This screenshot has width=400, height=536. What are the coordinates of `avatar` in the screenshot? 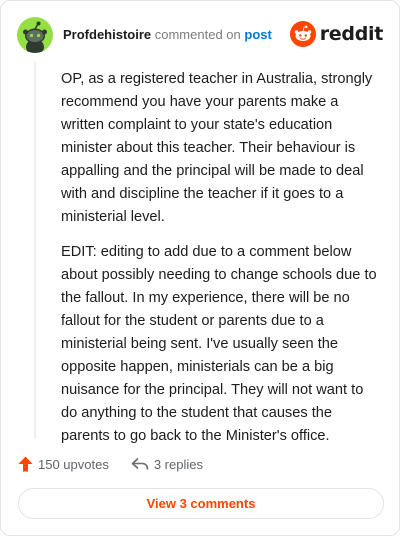 It's located at (35, 35).